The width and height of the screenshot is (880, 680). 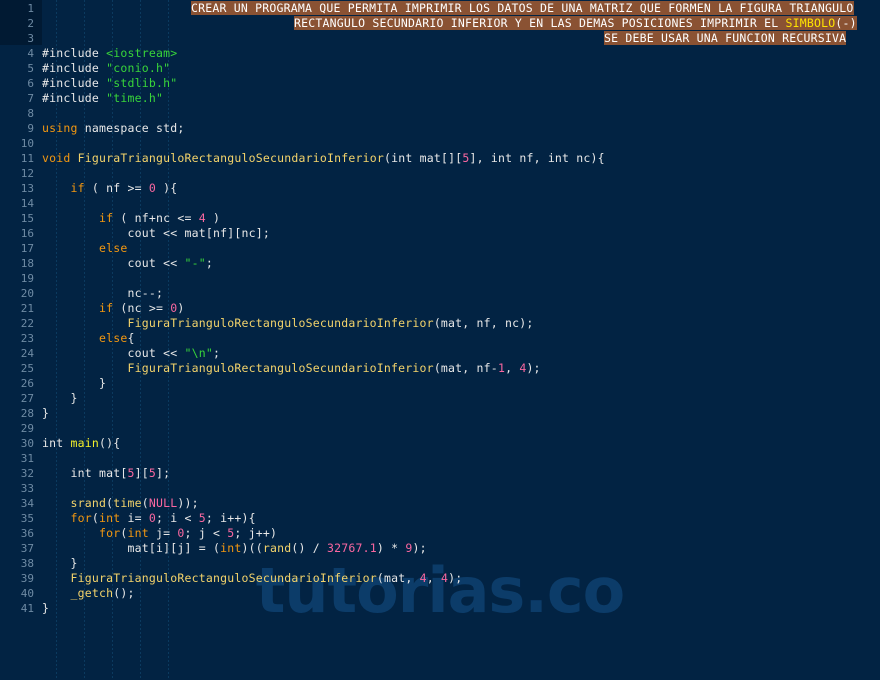 I want to click on code-line: 7 #include "time.h", so click(x=440, y=98).